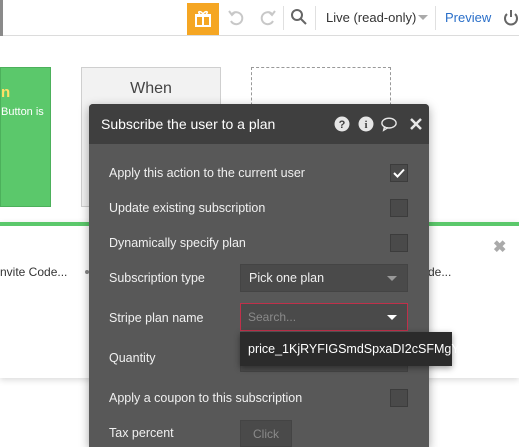  Describe the element at coordinates (399, 208) in the screenshot. I see `update-existing-checkbox` at that location.